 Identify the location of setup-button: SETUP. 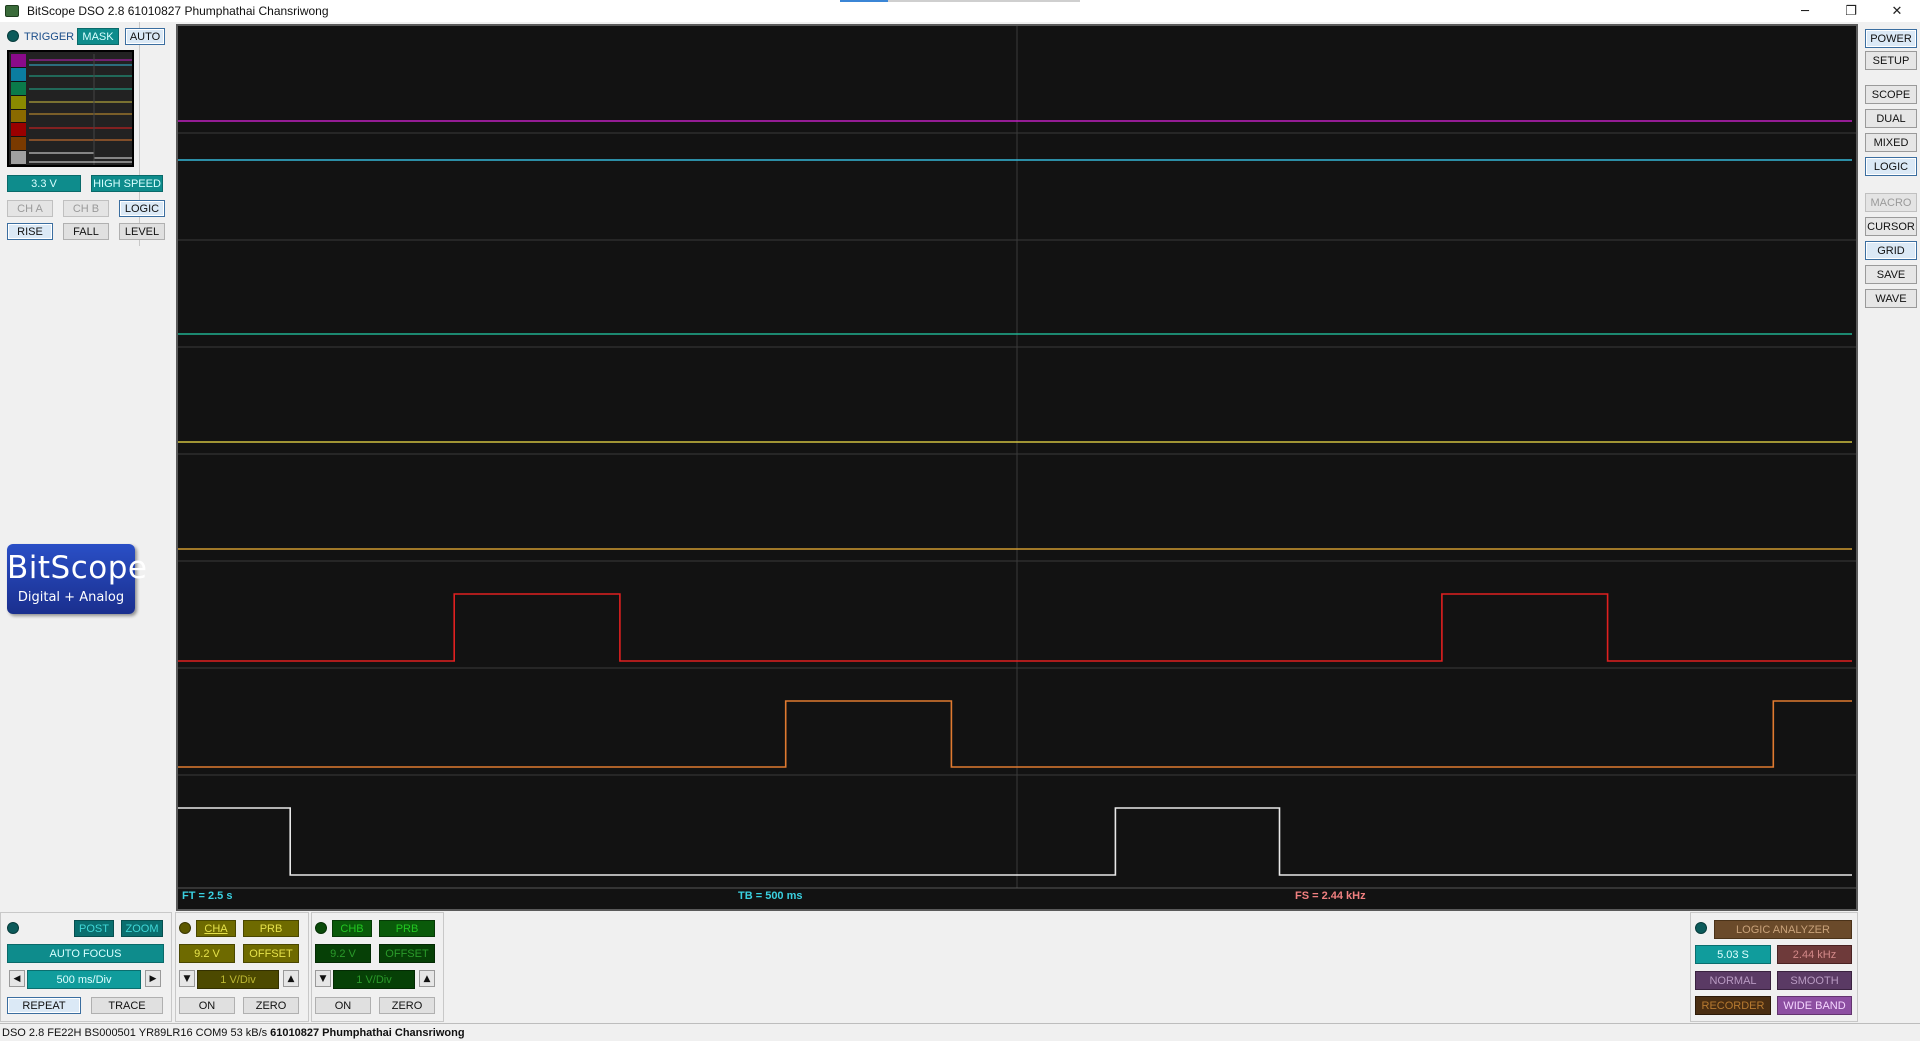
(1891, 60).